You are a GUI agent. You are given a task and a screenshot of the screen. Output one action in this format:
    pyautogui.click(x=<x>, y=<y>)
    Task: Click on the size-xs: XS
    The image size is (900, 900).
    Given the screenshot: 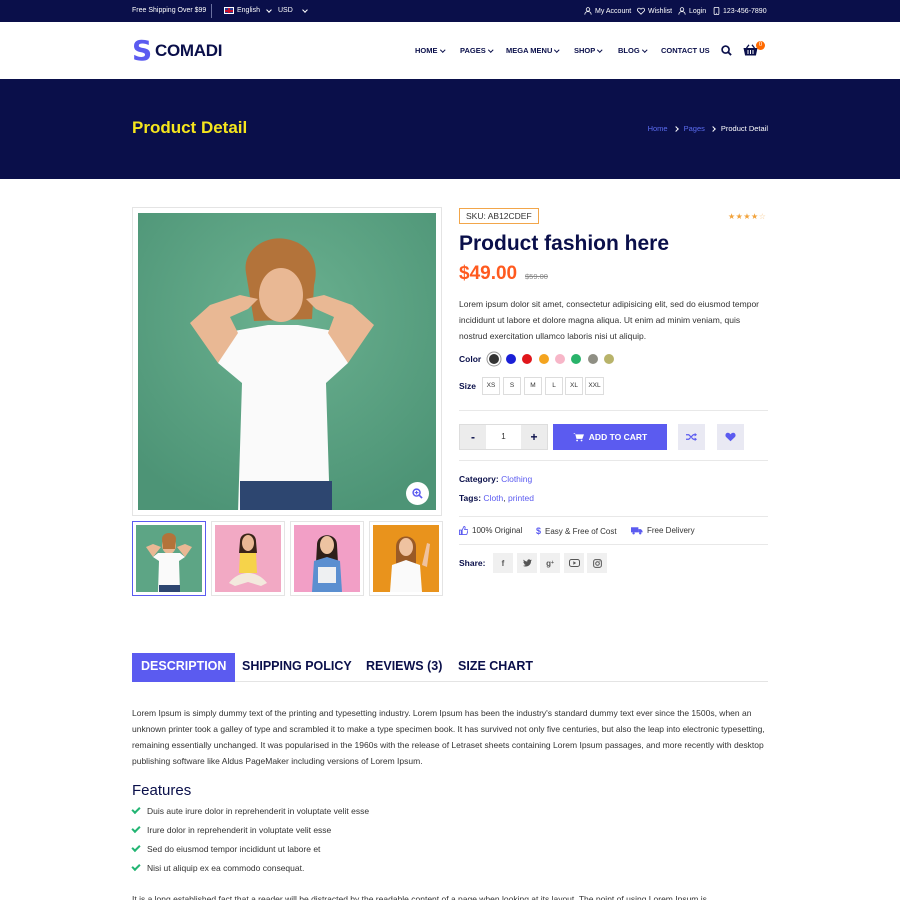 What is the action you would take?
    pyautogui.click(x=491, y=386)
    